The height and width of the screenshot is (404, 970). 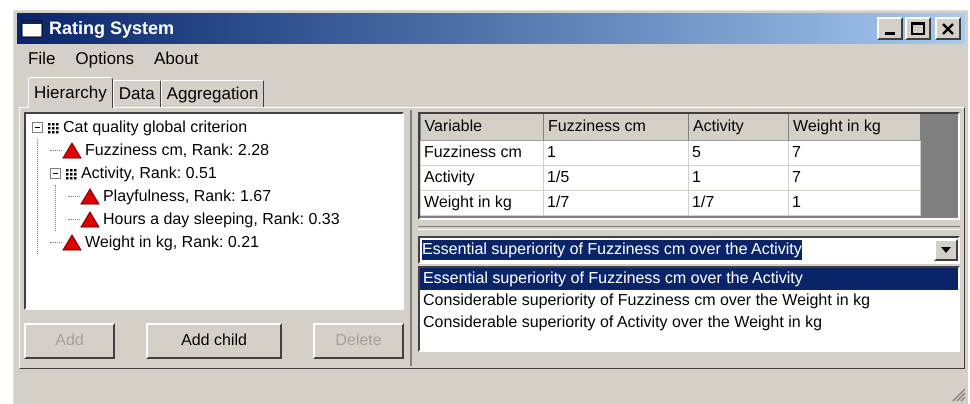 I want to click on table-cell: Activity, so click(x=482, y=177).